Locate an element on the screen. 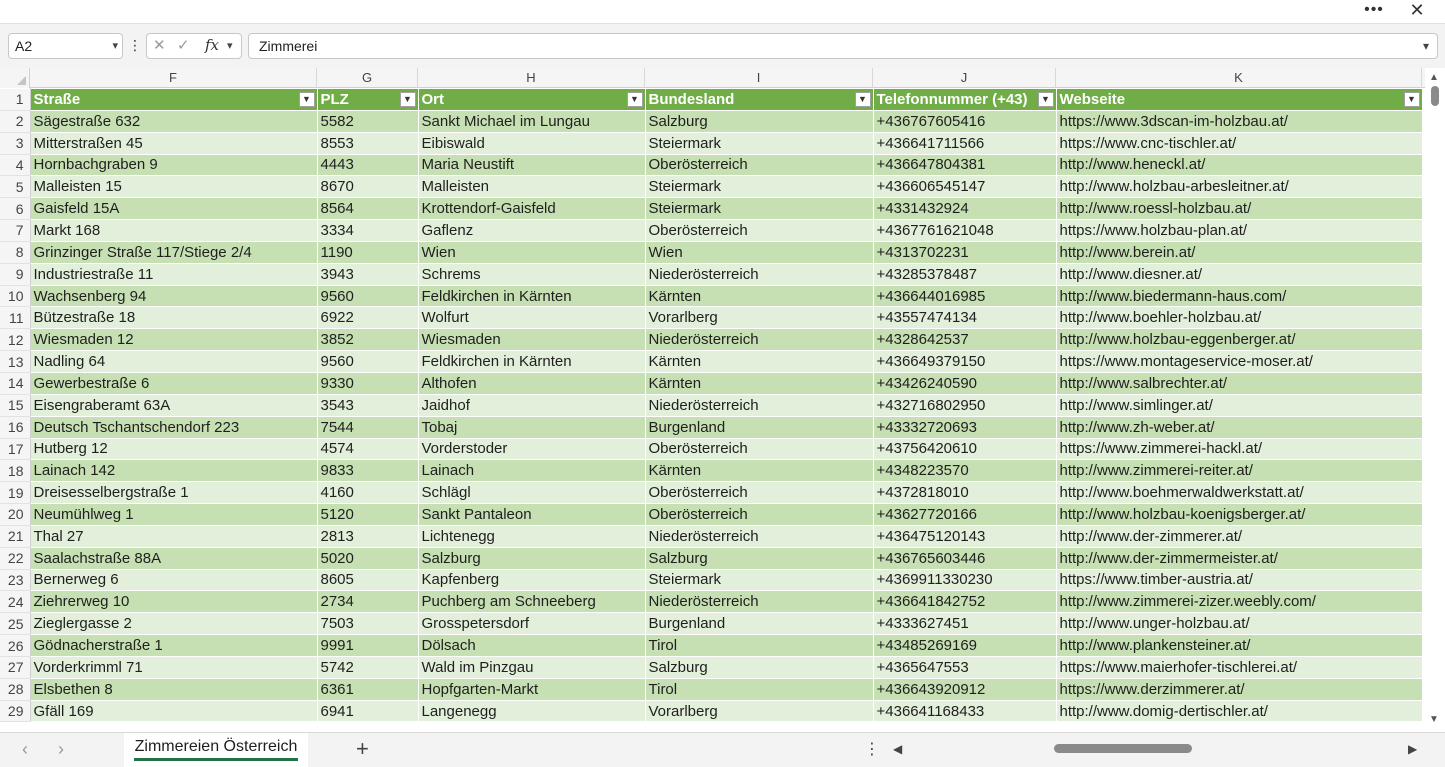 This screenshot has height=767, width=1445. scroll-right-icon: ▶ is located at coordinates (1412, 749).